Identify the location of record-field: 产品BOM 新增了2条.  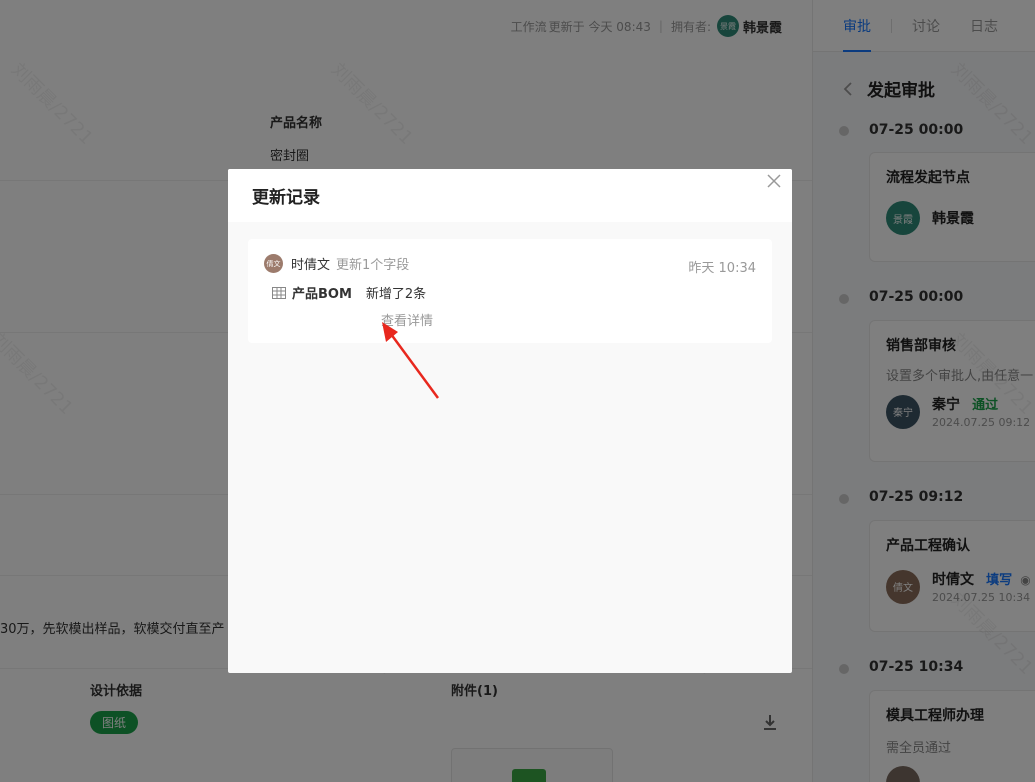
(349, 292).